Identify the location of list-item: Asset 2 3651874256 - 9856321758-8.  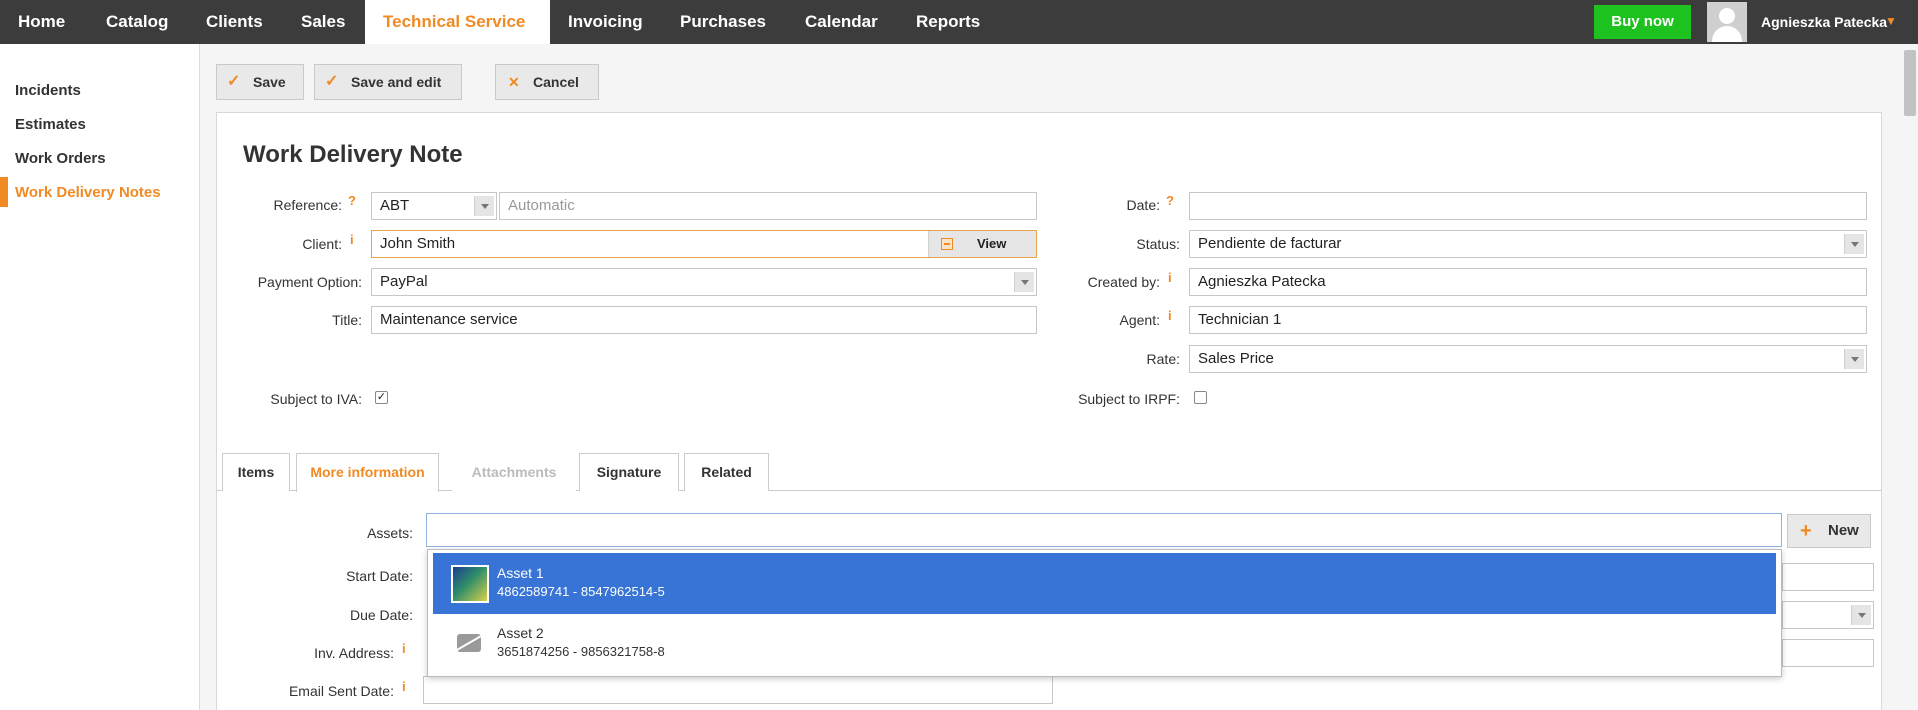
(1104, 643).